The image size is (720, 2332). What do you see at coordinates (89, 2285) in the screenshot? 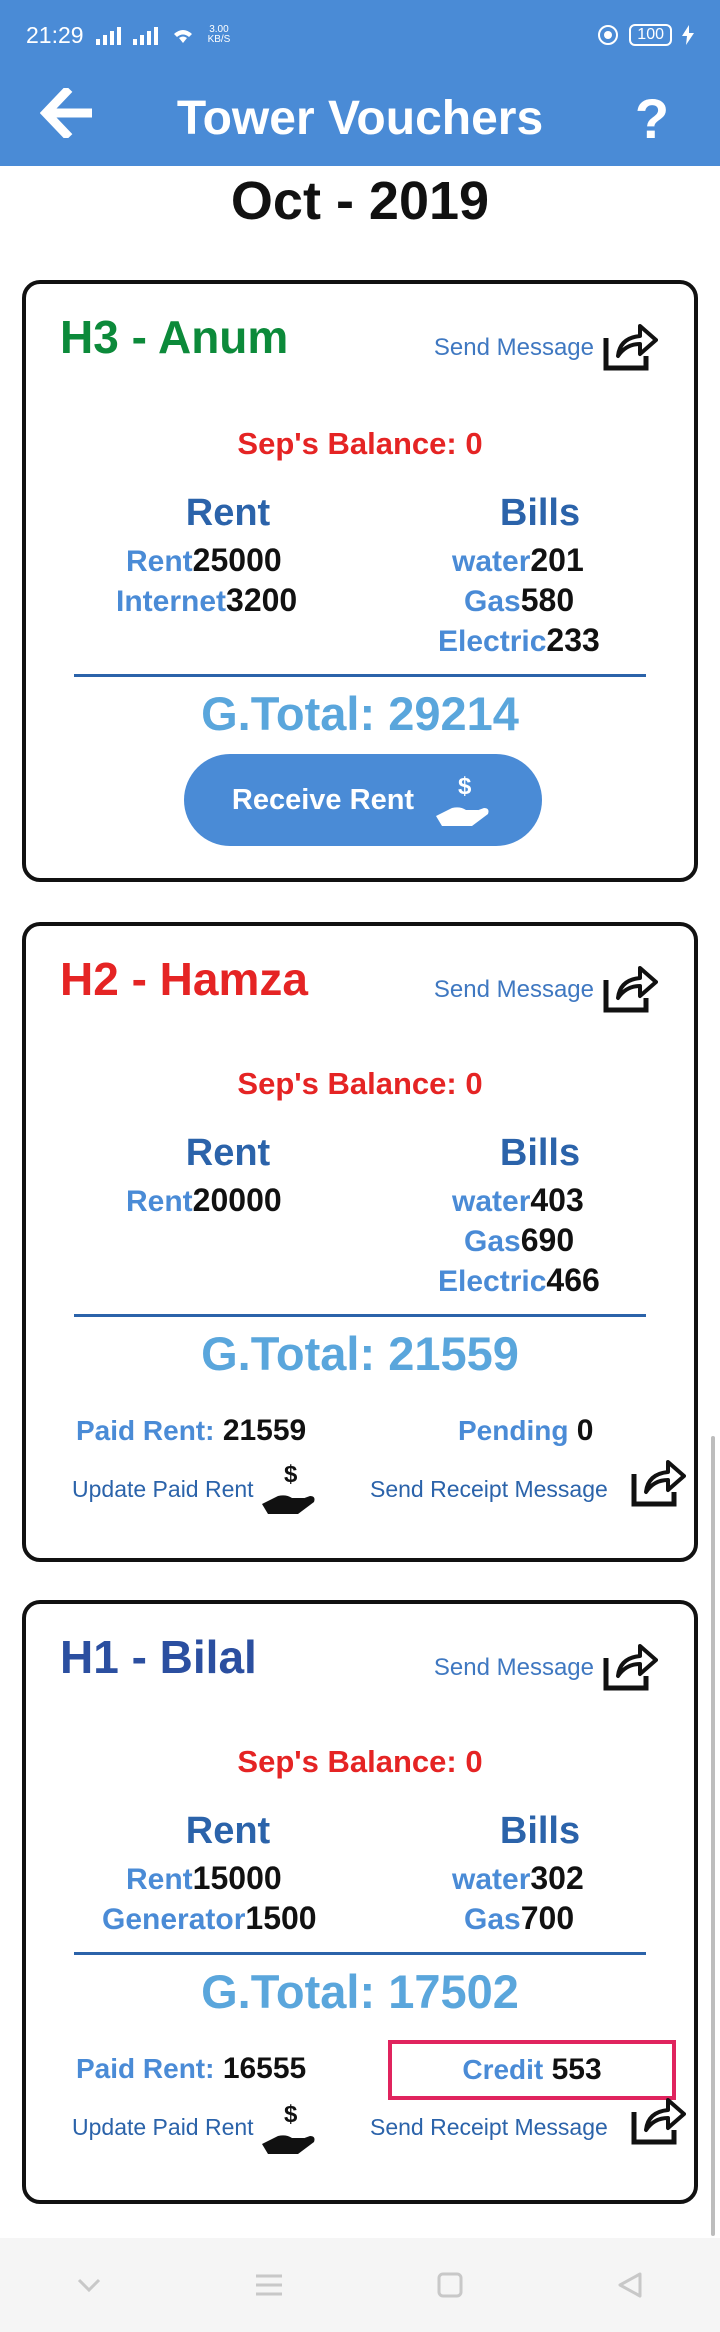
I see `chevron-down-icon` at bounding box center [89, 2285].